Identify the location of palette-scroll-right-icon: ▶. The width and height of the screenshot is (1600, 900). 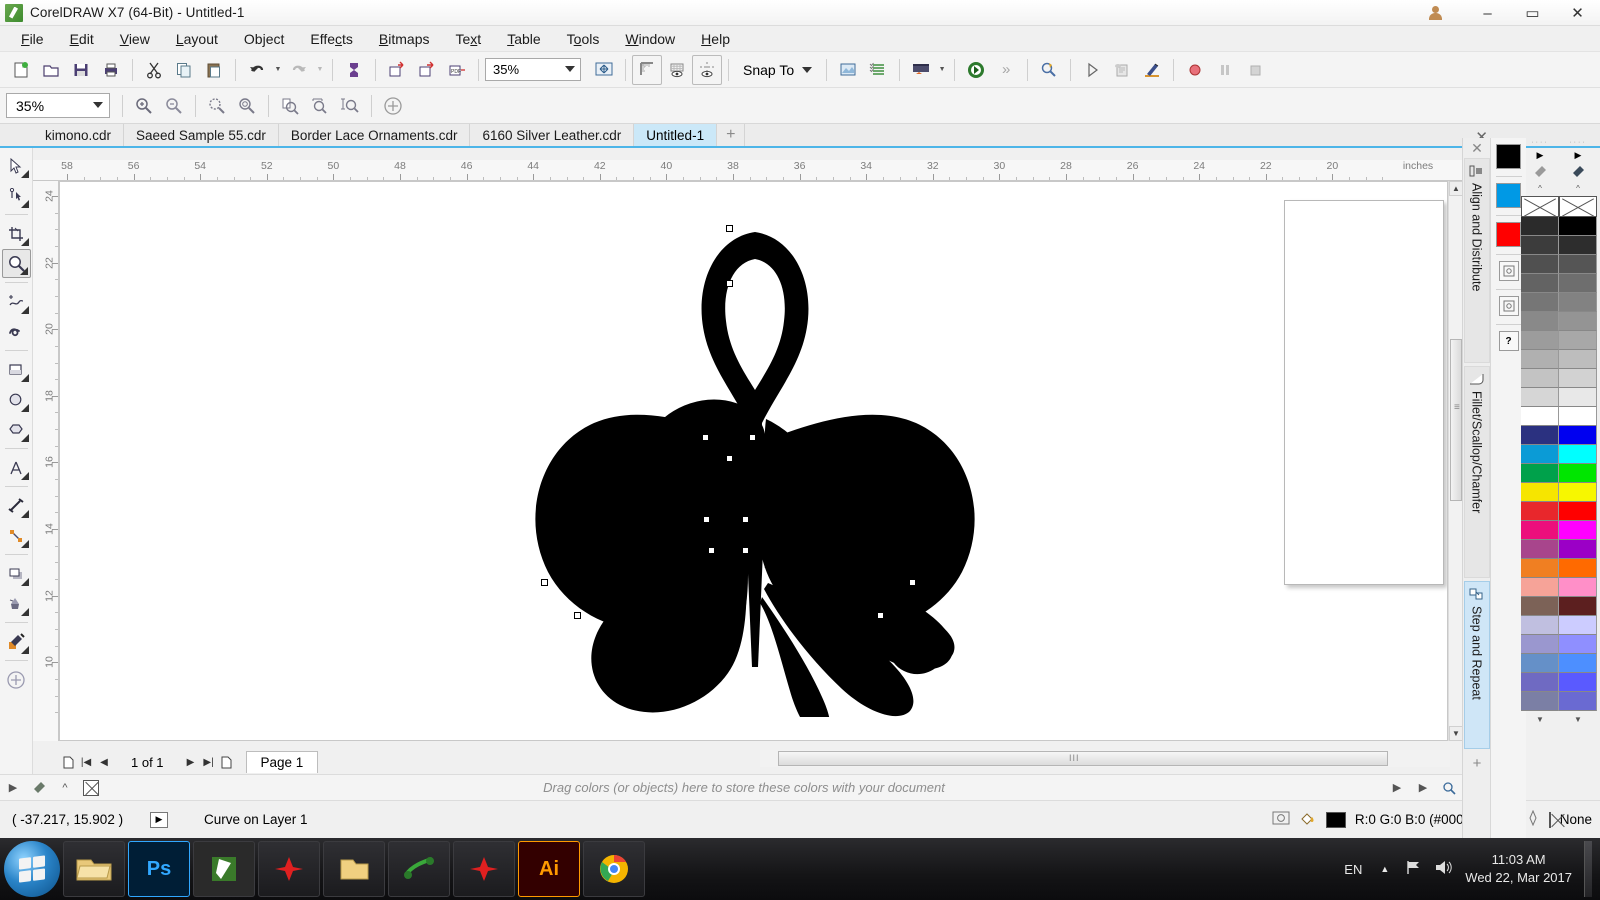
(1397, 788).